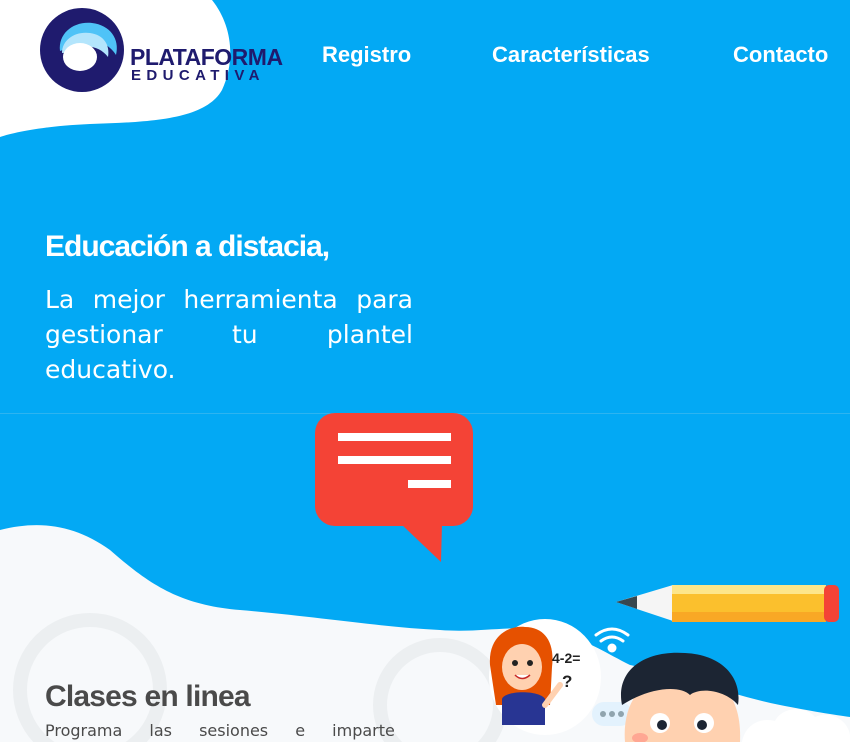 This screenshot has height=742, width=850. Describe the element at coordinates (680, 697) in the screenshot. I see `boy-illustration` at that location.